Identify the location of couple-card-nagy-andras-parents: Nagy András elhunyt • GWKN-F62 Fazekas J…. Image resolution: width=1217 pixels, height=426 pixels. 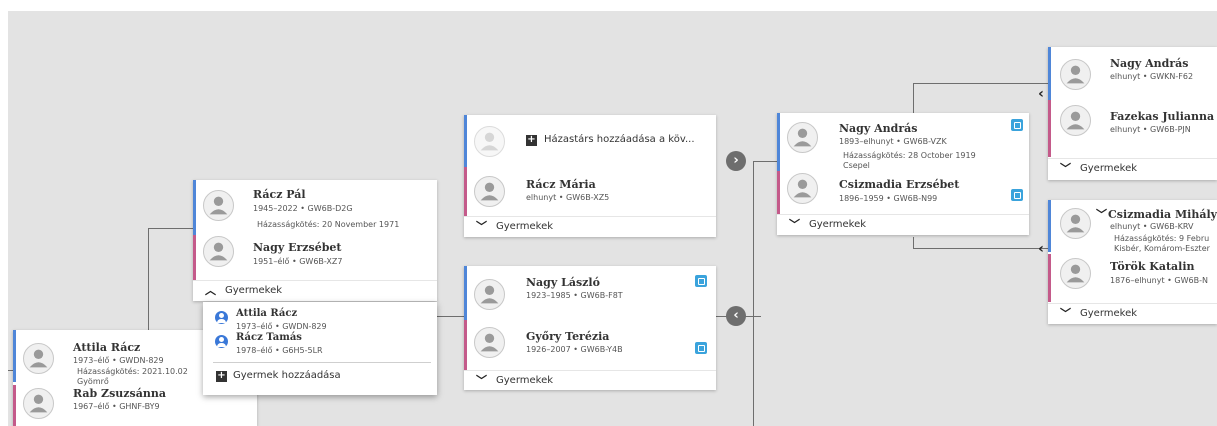
(1132, 113).